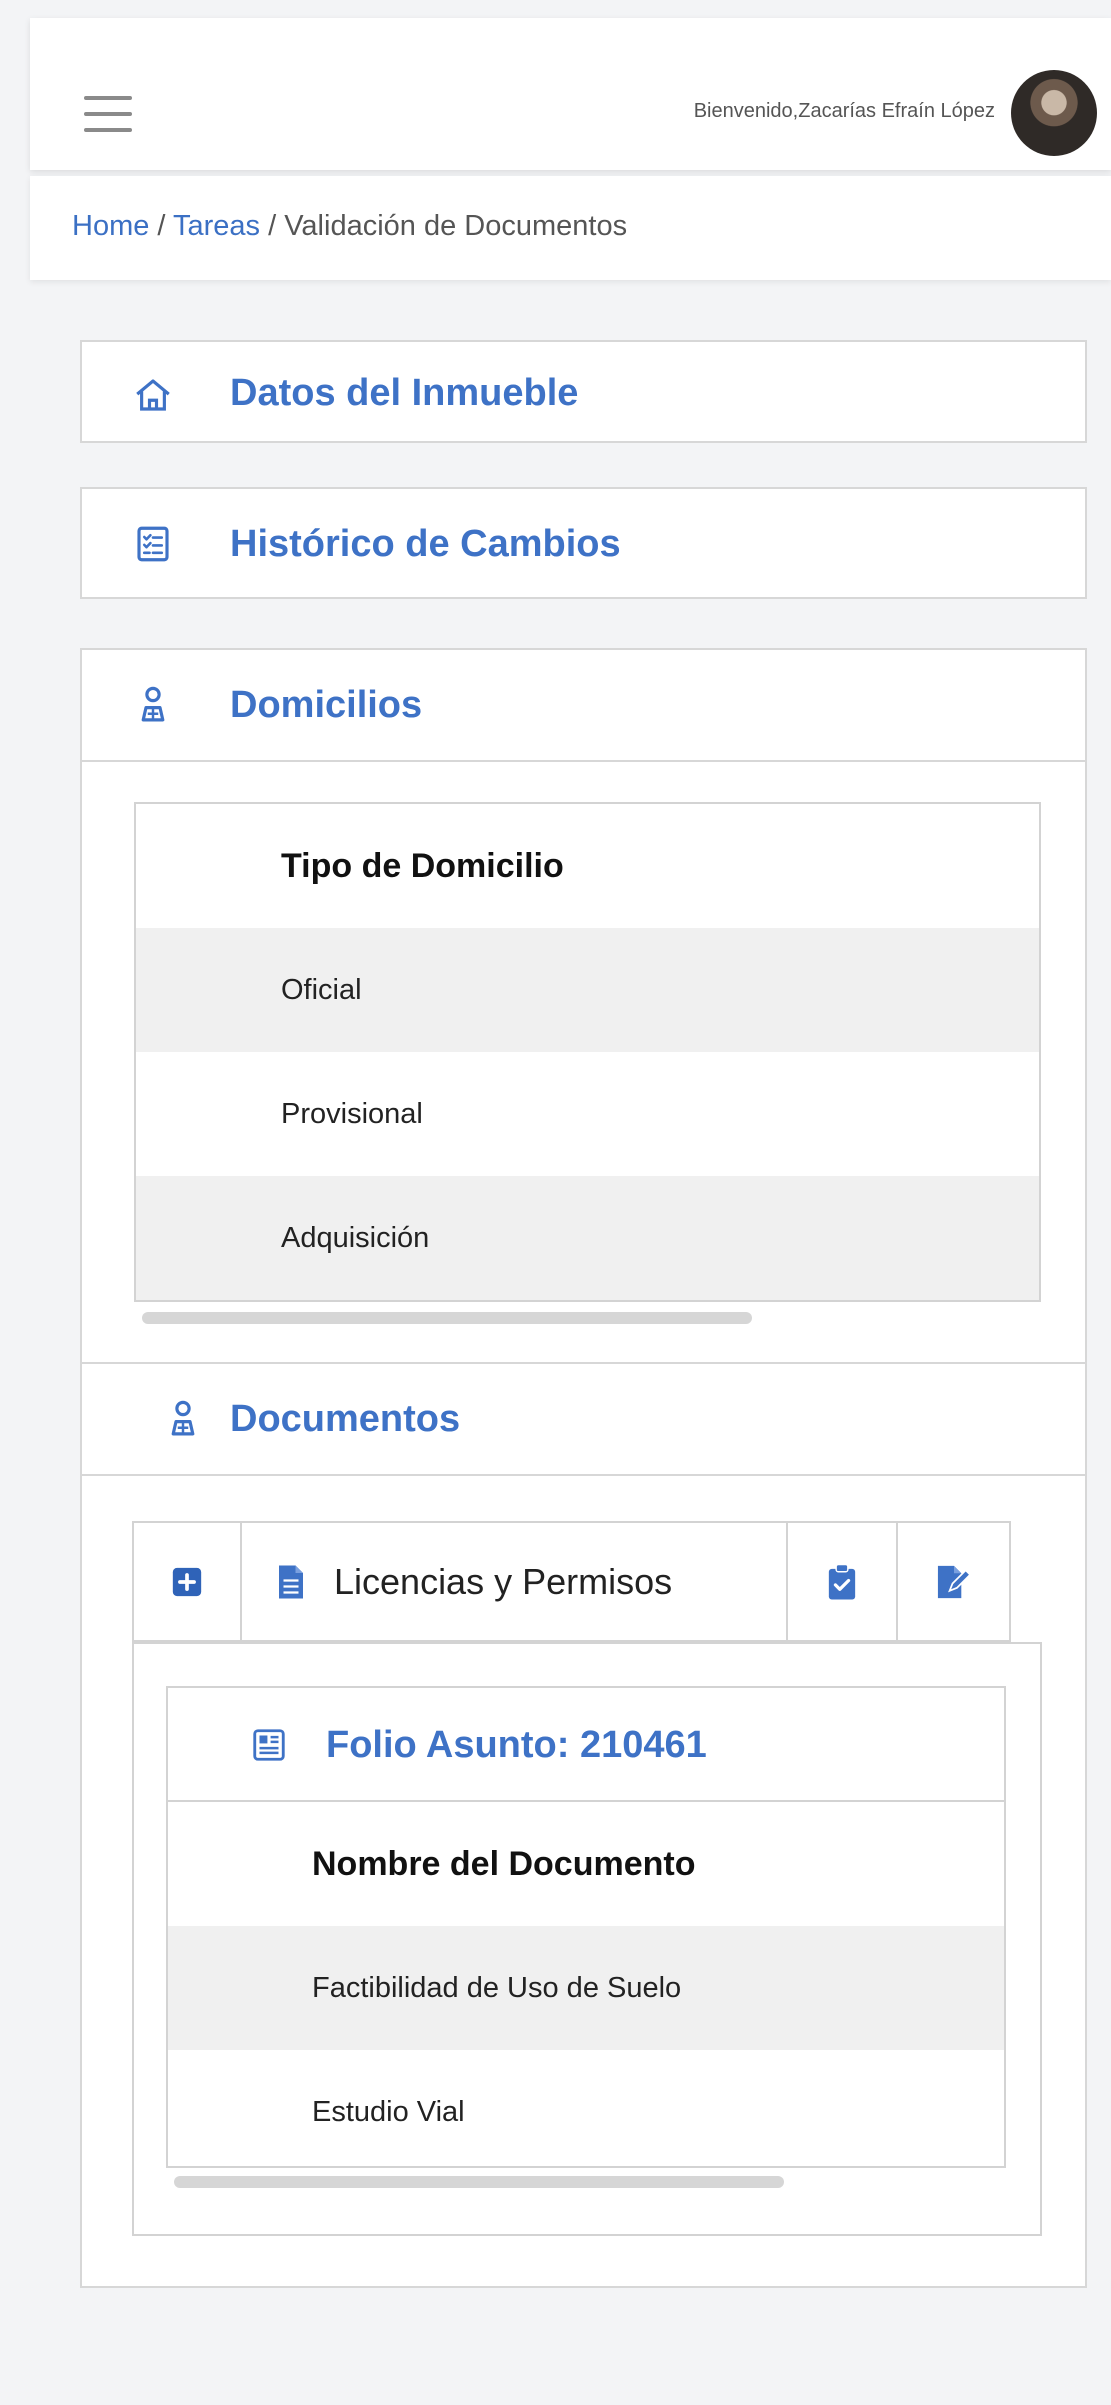 This screenshot has height=2405, width=1111. I want to click on edit-document-tab, so click(953, 1581).